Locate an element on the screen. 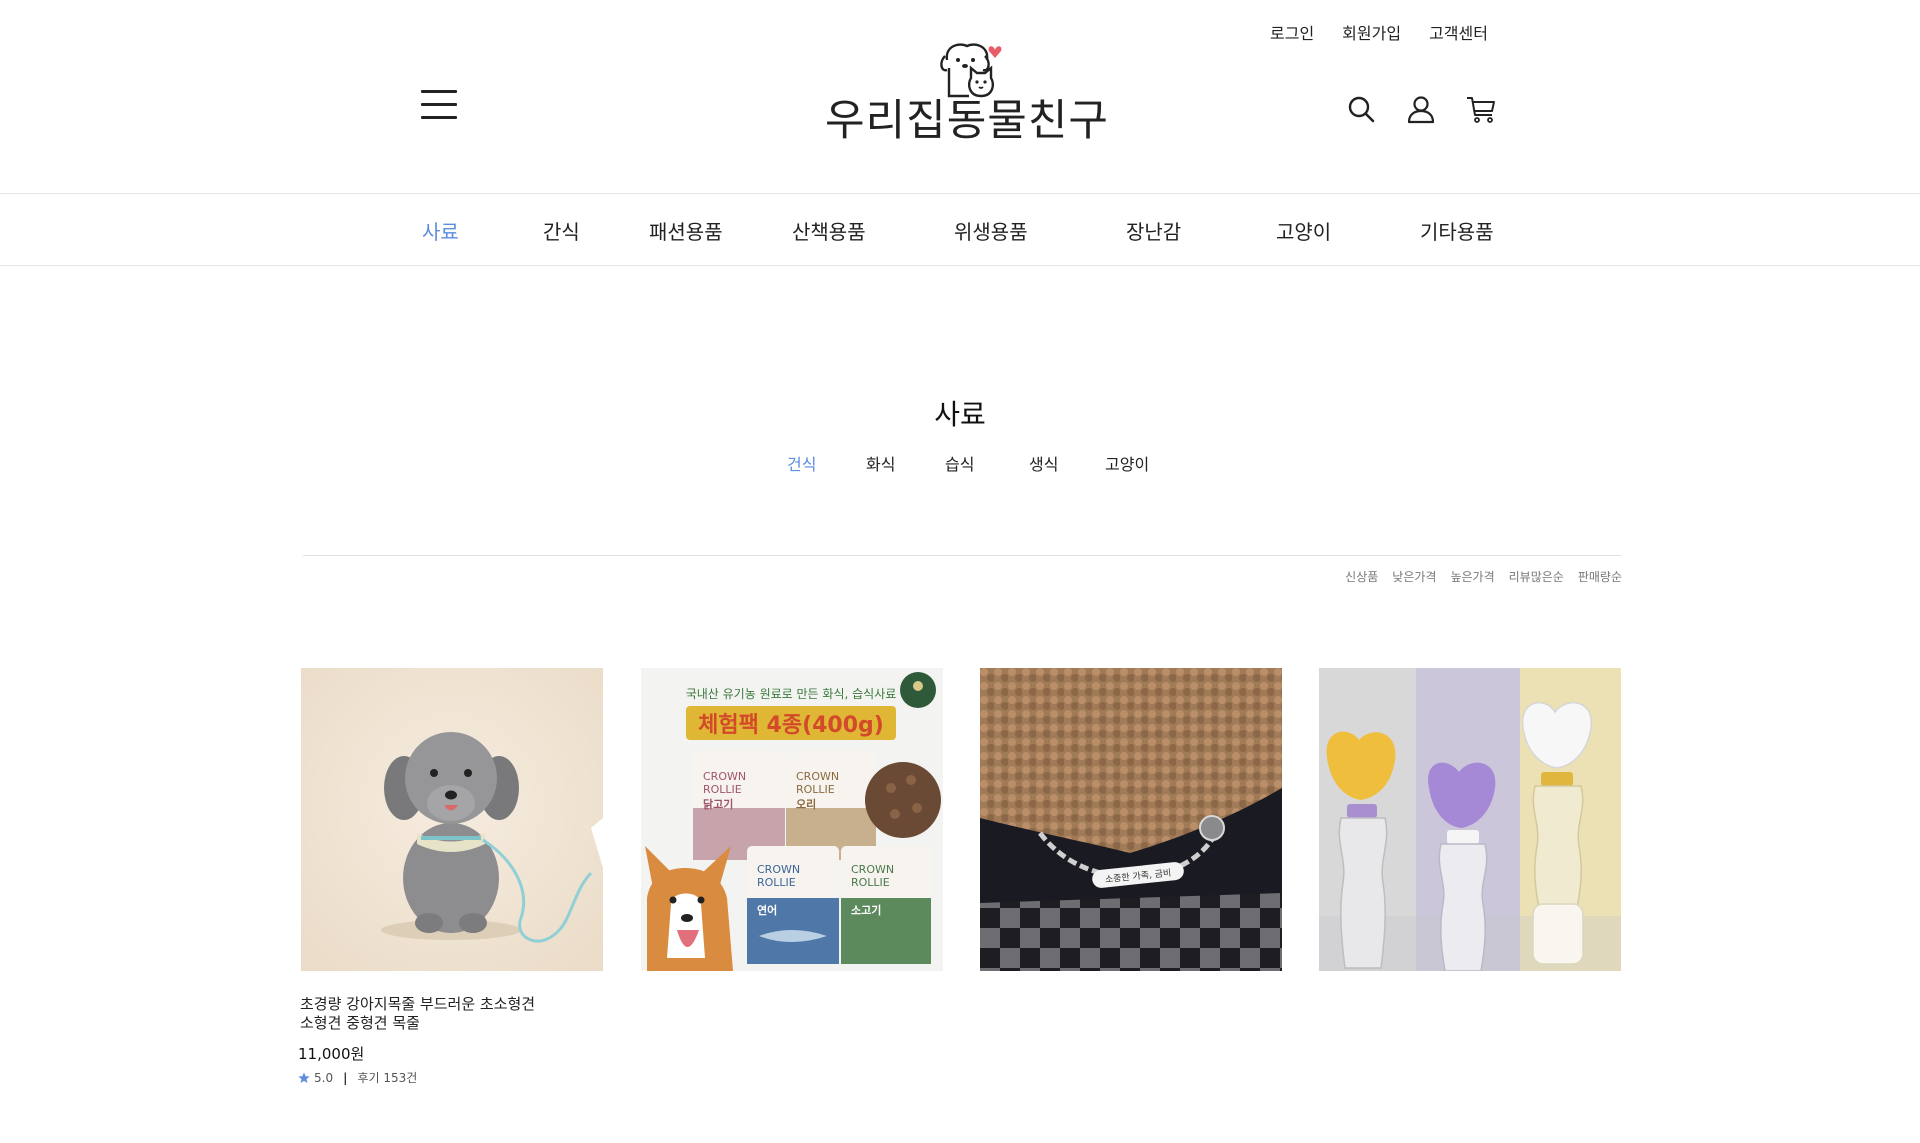  product-image-water-bottles is located at coordinates (1470, 819).